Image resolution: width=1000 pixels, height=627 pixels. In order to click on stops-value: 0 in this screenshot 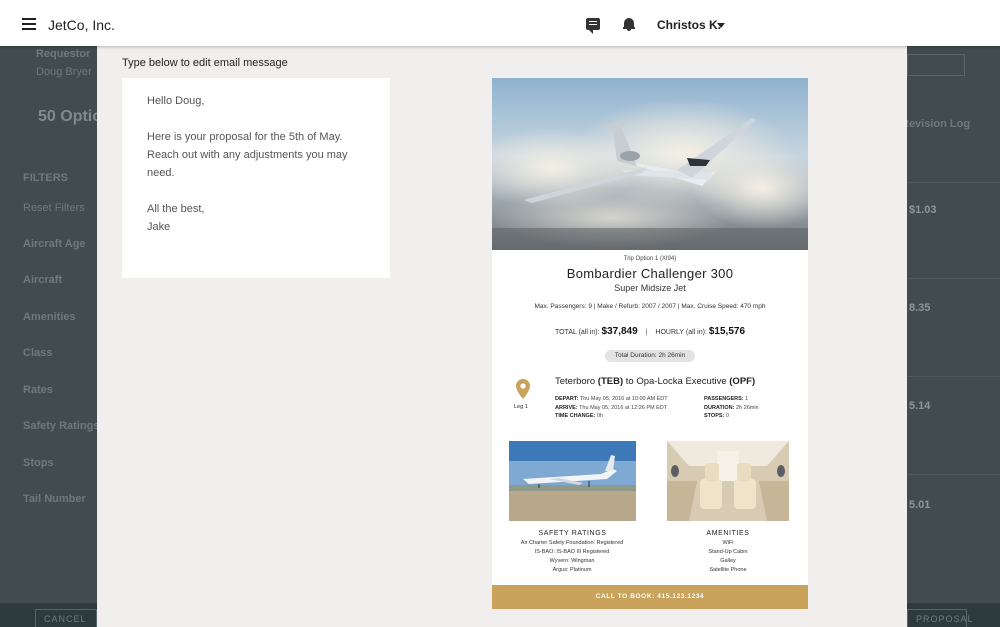, I will do `click(727, 416)`.